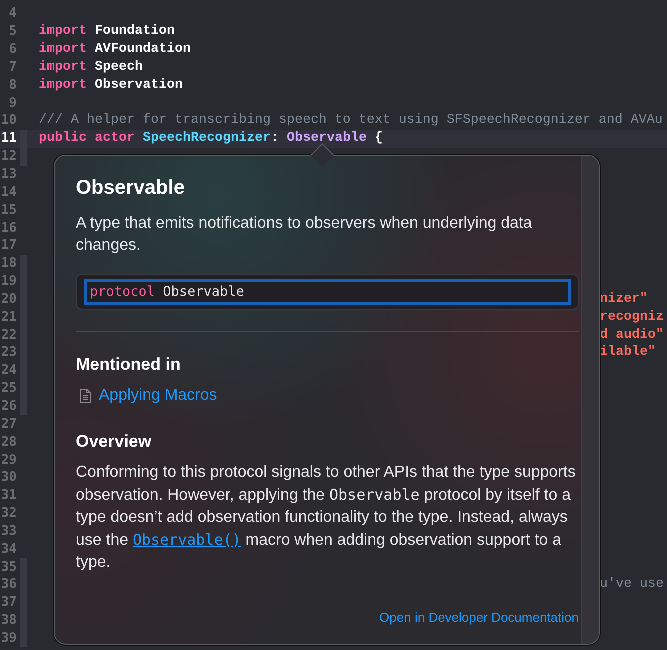 The height and width of the screenshot is (650, 667). I want to click on code-line: import Observation, so click(111, 85).